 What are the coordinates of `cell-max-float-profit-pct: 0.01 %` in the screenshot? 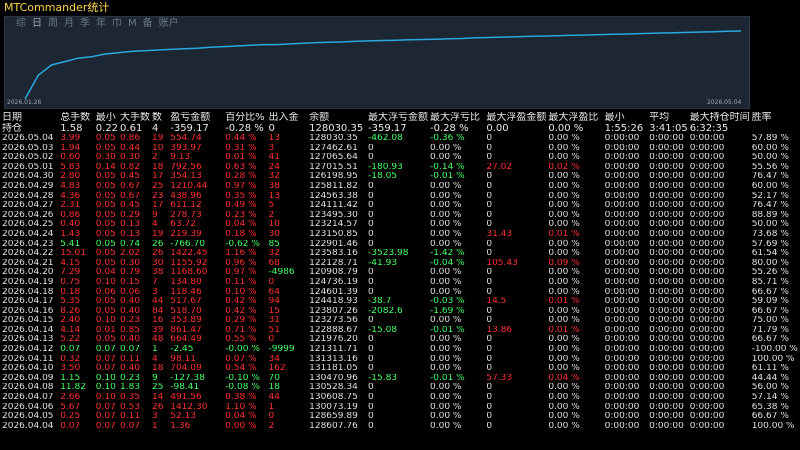 It's located at (564, 330).